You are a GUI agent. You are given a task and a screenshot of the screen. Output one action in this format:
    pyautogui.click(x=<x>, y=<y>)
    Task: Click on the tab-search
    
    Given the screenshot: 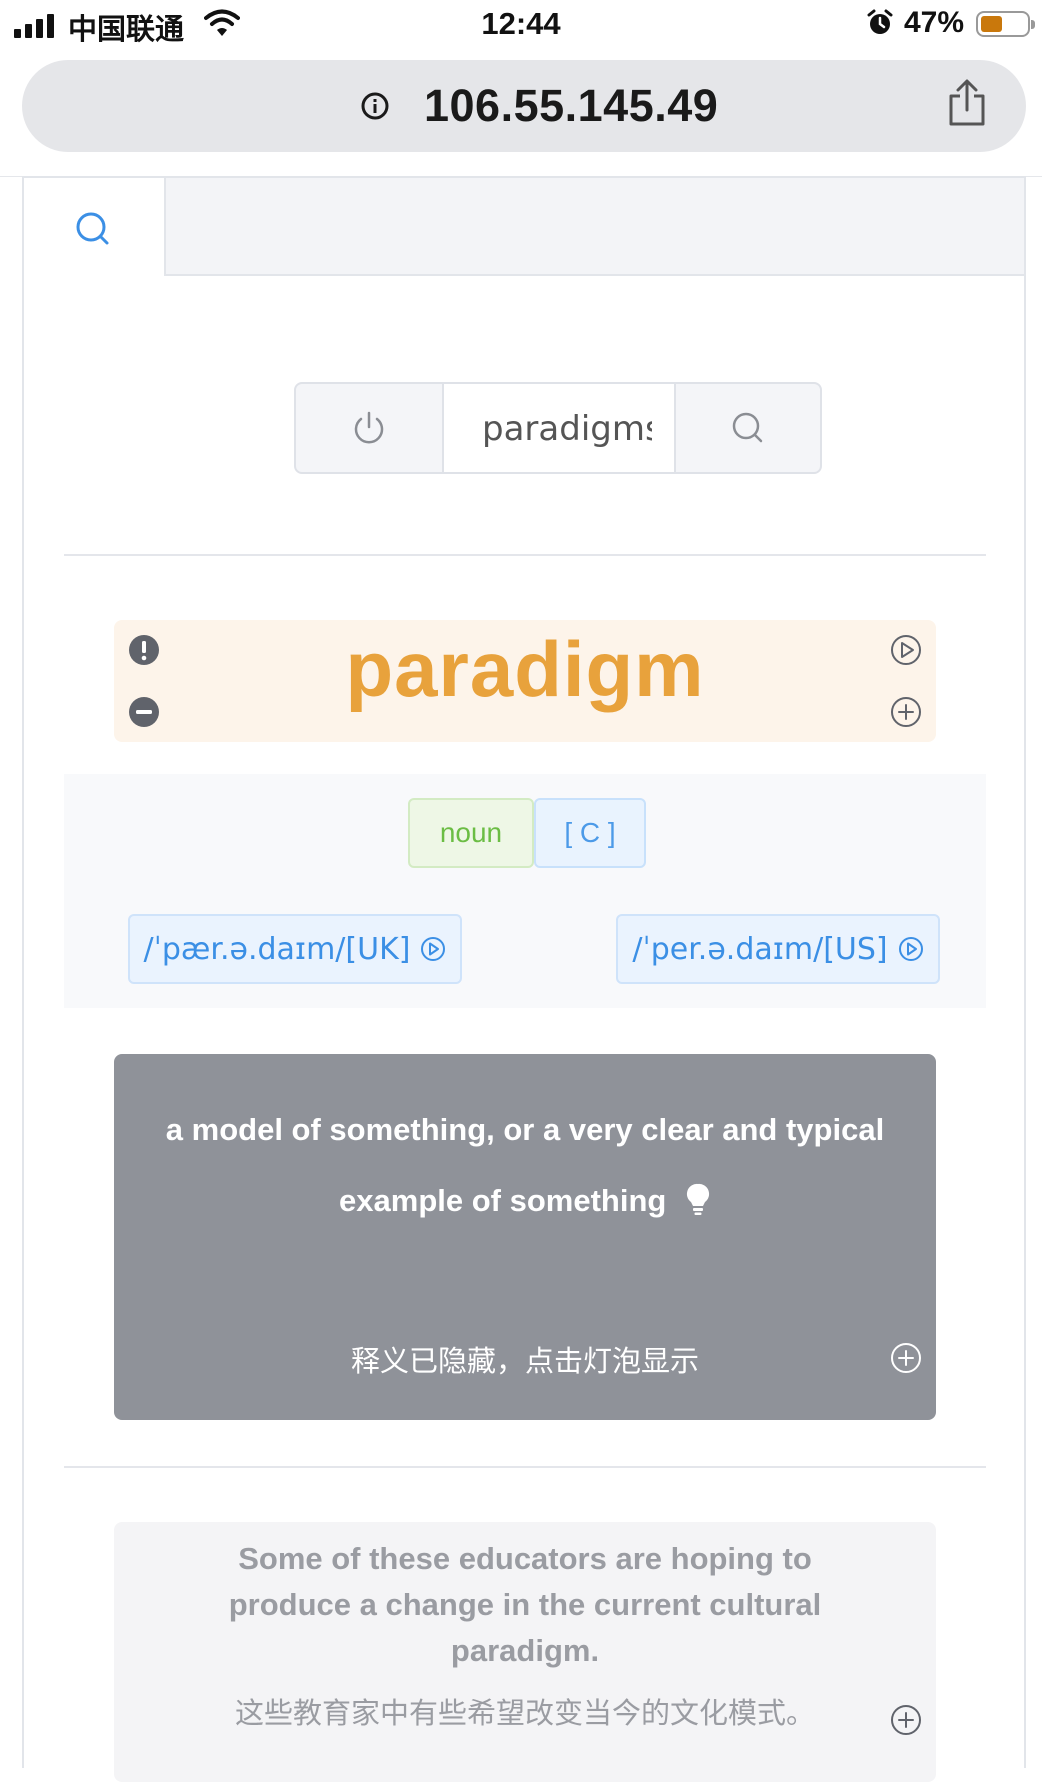 What is the action you would take?
    pyautogui.click(x=94, y=228)
    